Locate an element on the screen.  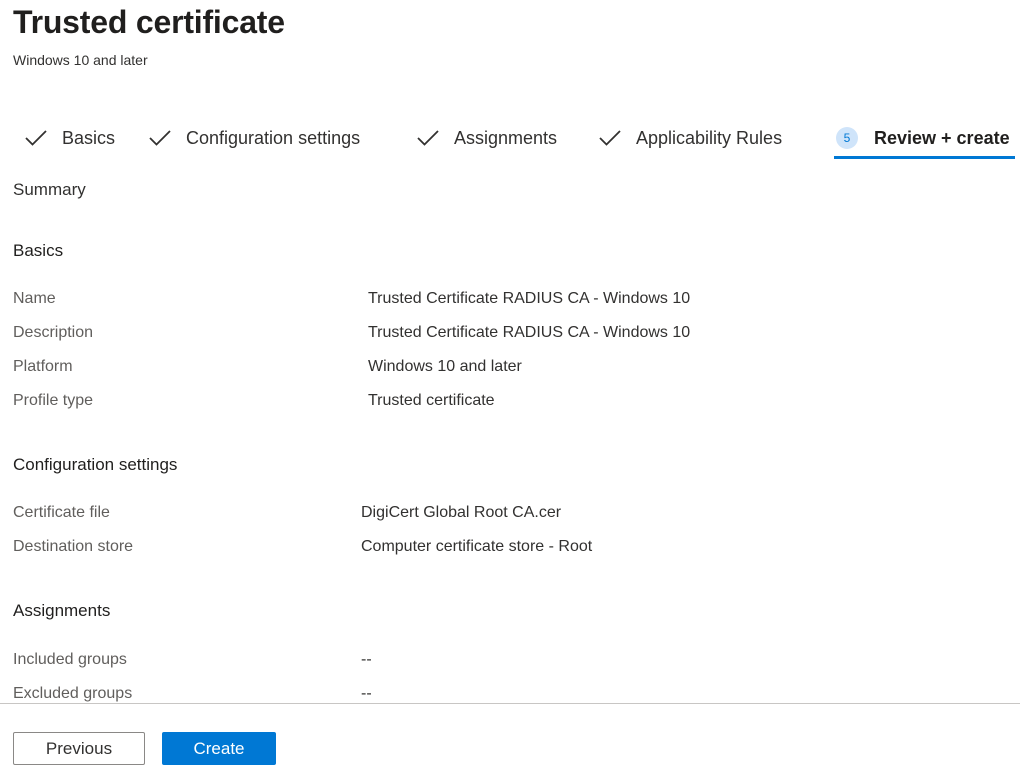
tab-review-create-label: Review + create is located at coordinates (942, 137).